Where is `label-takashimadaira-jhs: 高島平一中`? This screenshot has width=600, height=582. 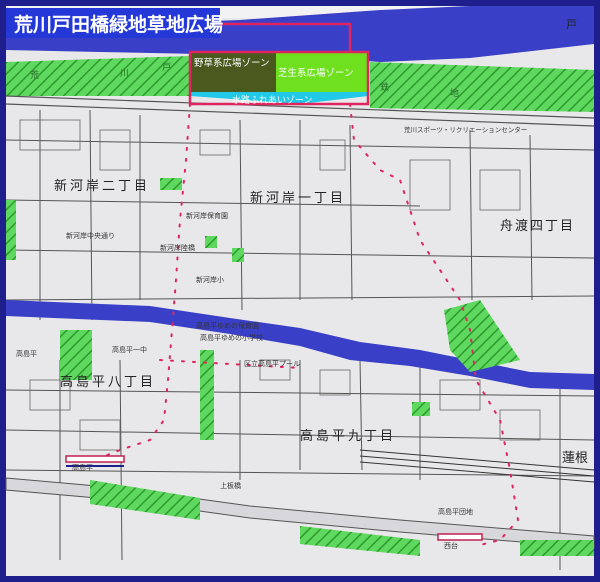 label-takashimadaira-jhs: 高島平一中 is located at coordinates (129, 349).